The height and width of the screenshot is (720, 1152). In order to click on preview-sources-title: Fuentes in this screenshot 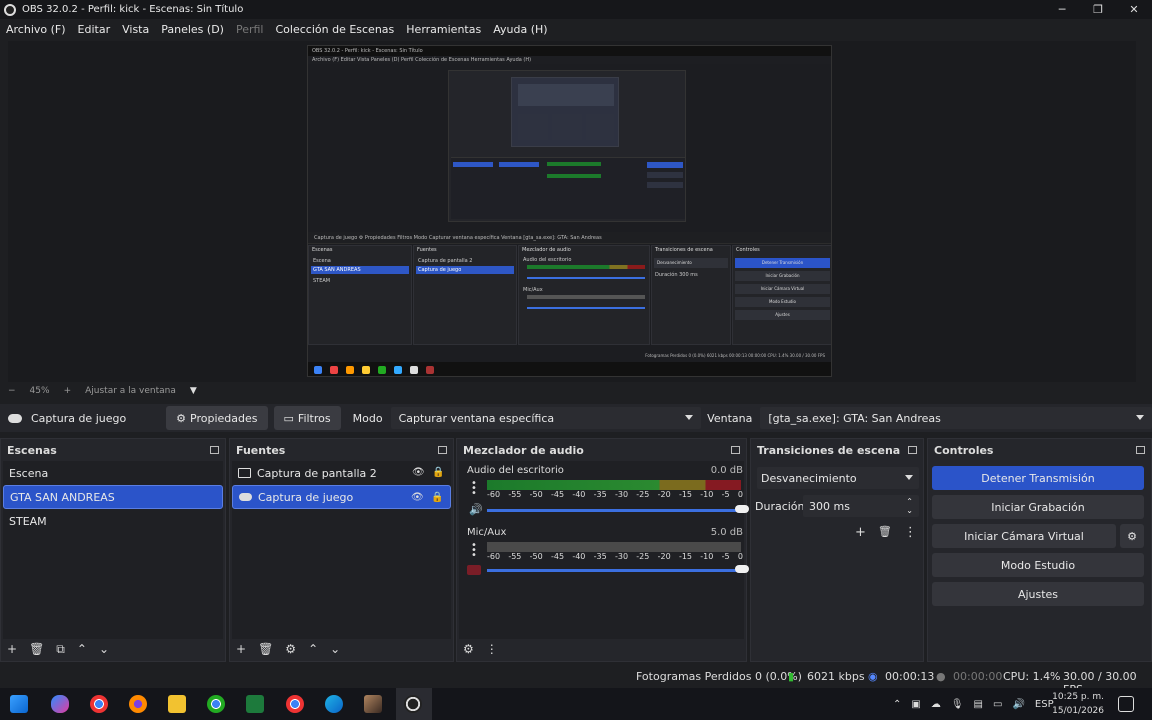, I will do `click(427, 250)`.